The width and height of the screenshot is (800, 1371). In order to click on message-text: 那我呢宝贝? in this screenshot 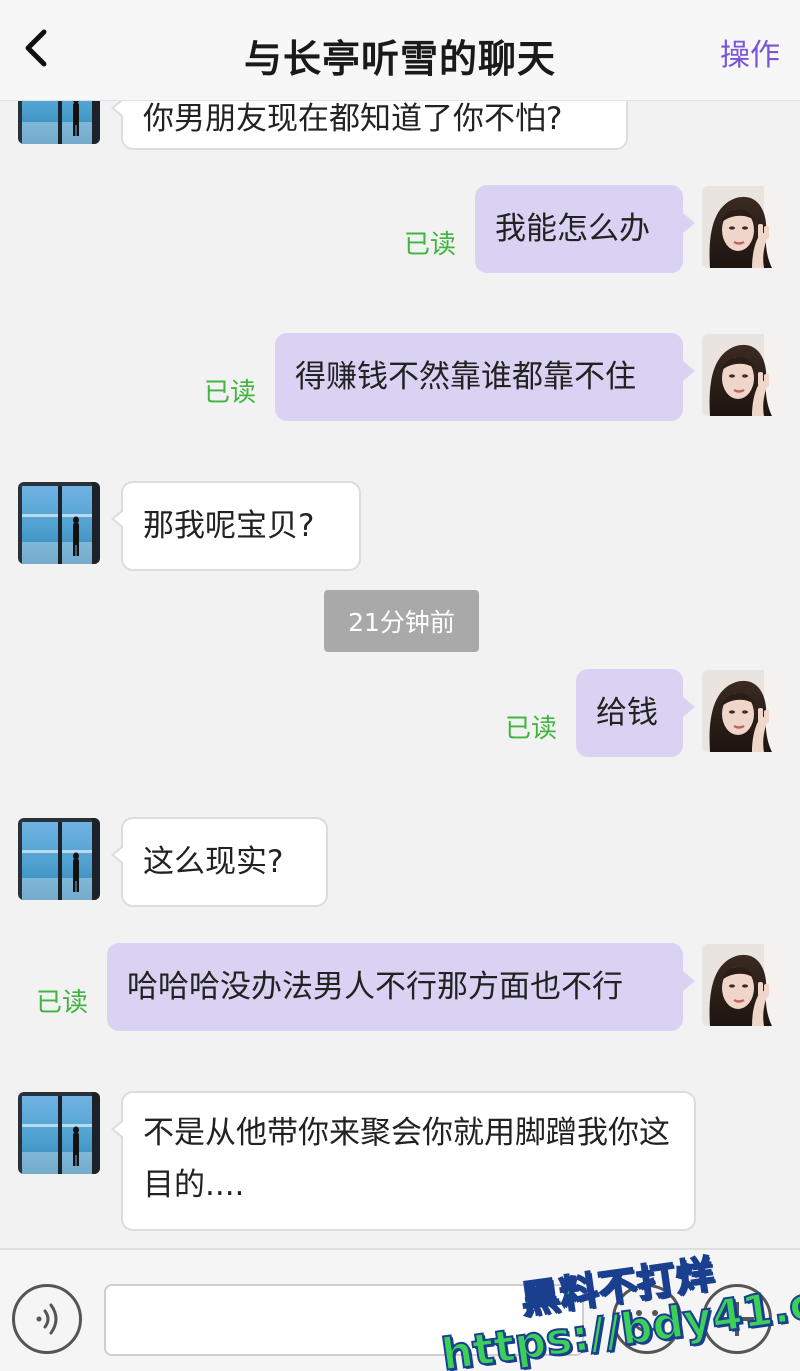, I will do `click(229, 526)`.